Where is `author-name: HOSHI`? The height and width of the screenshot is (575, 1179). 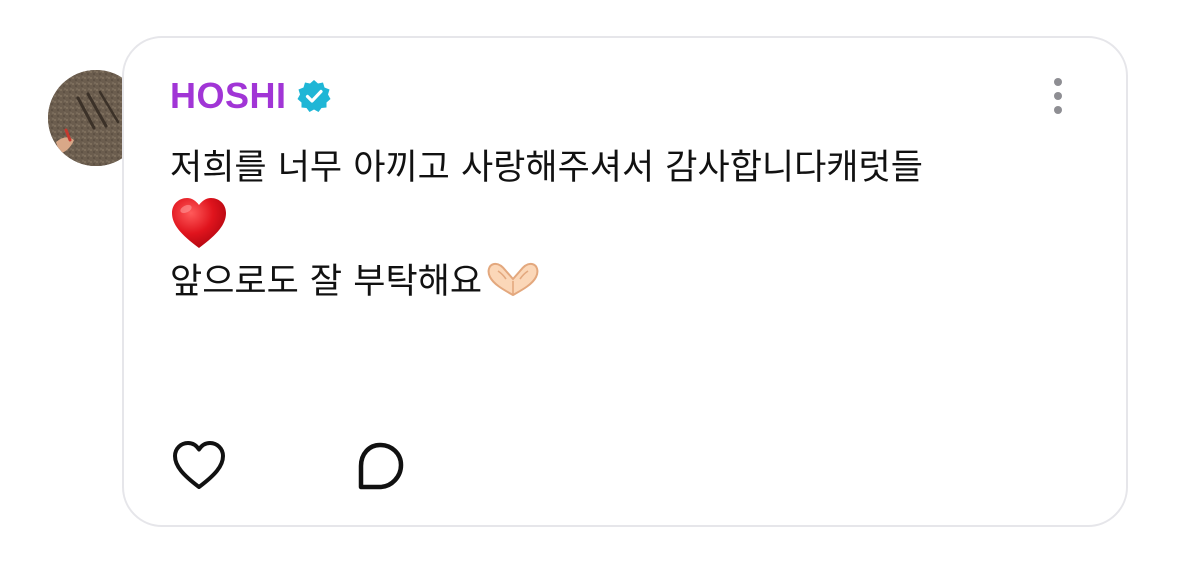 author-name: HOSHI is located at coordinates (228, 96).